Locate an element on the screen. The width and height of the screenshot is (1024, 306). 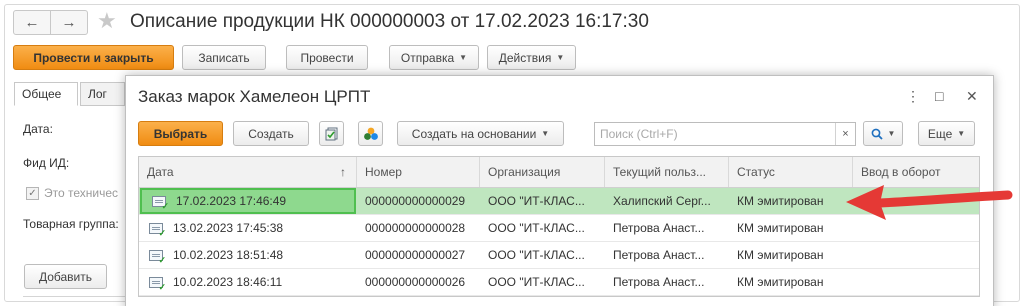
table-cell-date: ✓ 17.02.2023 17:46:49 is located at coordinates (248, 201).